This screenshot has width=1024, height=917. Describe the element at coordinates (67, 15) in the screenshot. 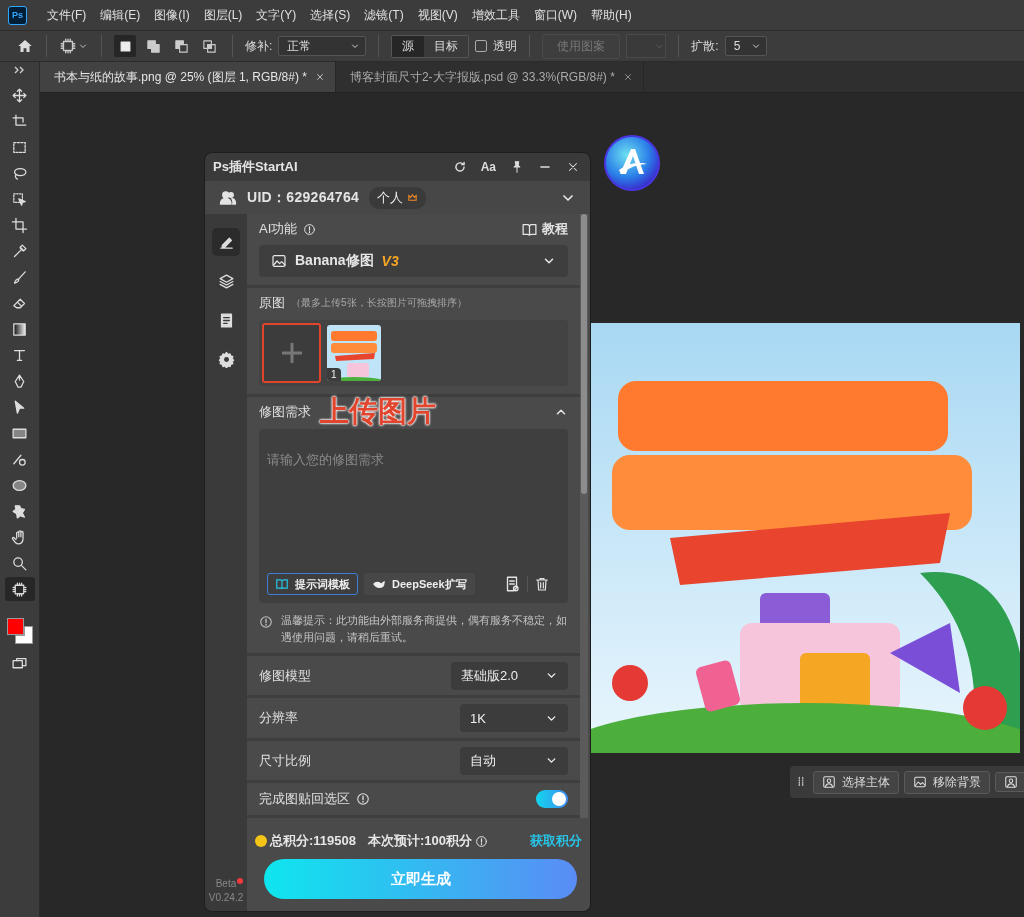

I see `menu-item: 文件(F)` at that location.